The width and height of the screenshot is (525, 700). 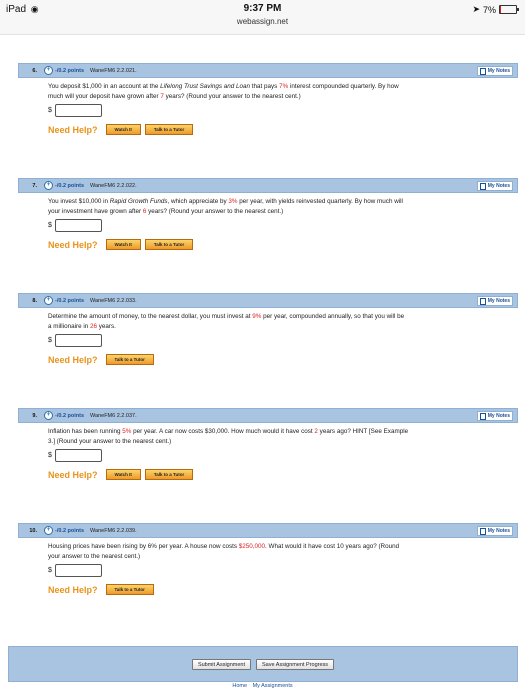 What do you see at coordinates (252, 546) in the screenshot?
I see `randomized-value: $250,000` at bounding box center [252, 546].